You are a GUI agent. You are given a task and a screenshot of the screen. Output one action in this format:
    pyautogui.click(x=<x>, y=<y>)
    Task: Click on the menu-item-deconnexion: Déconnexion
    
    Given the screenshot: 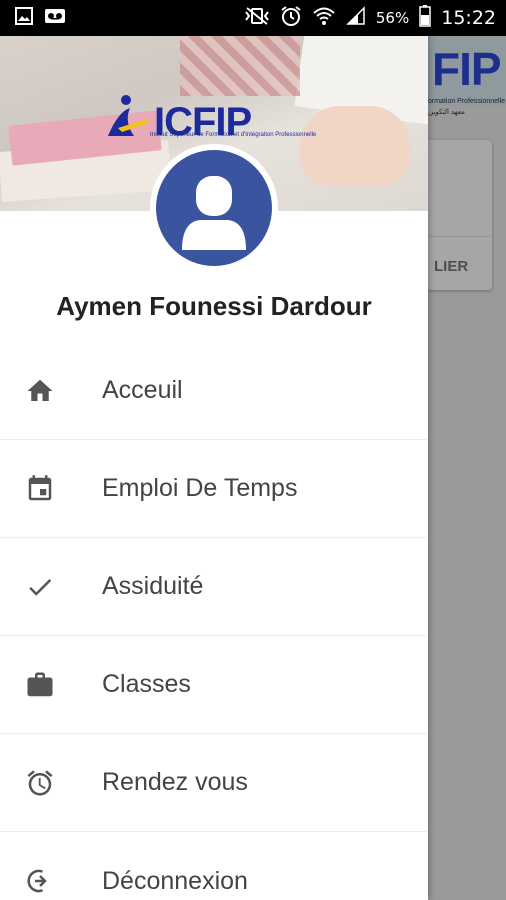 What is the action you would take?
    pyautogui.click(x=214, y=866)
    